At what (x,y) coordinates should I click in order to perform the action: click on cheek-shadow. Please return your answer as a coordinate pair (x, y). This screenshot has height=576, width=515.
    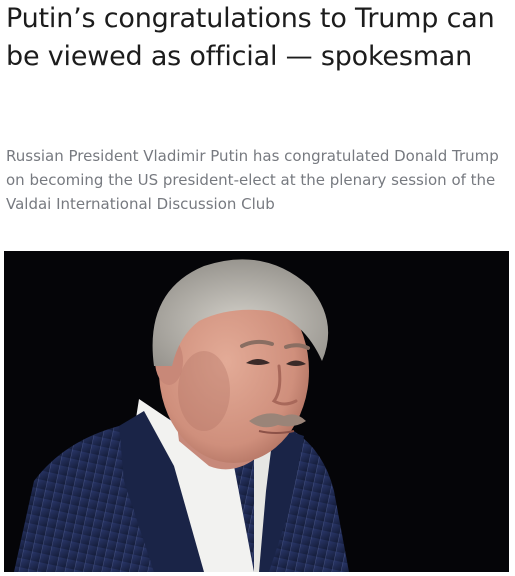
    Looking at the image, I should click on (204, 391).